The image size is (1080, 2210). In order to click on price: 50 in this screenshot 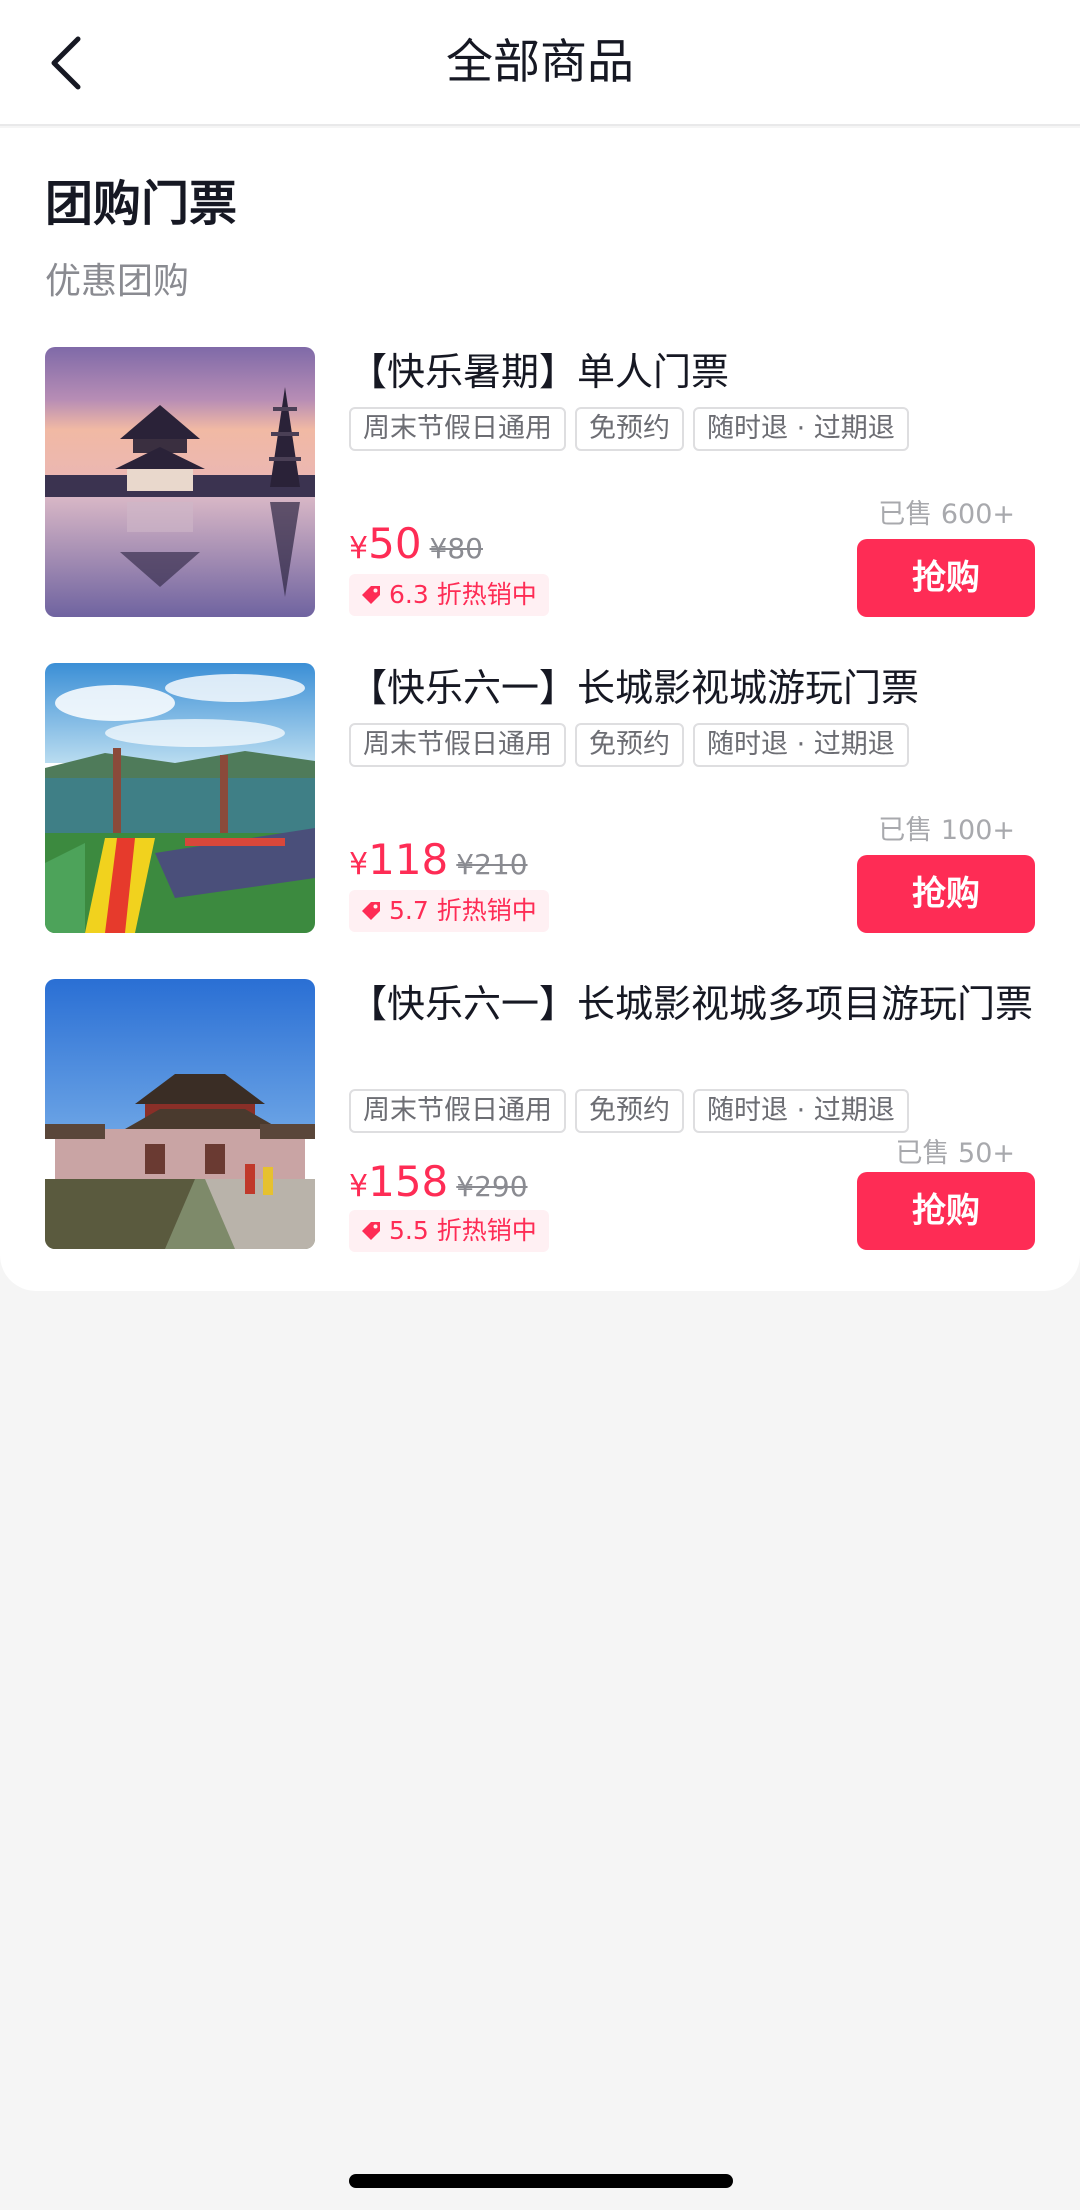, I will do `click(395, 543)`.